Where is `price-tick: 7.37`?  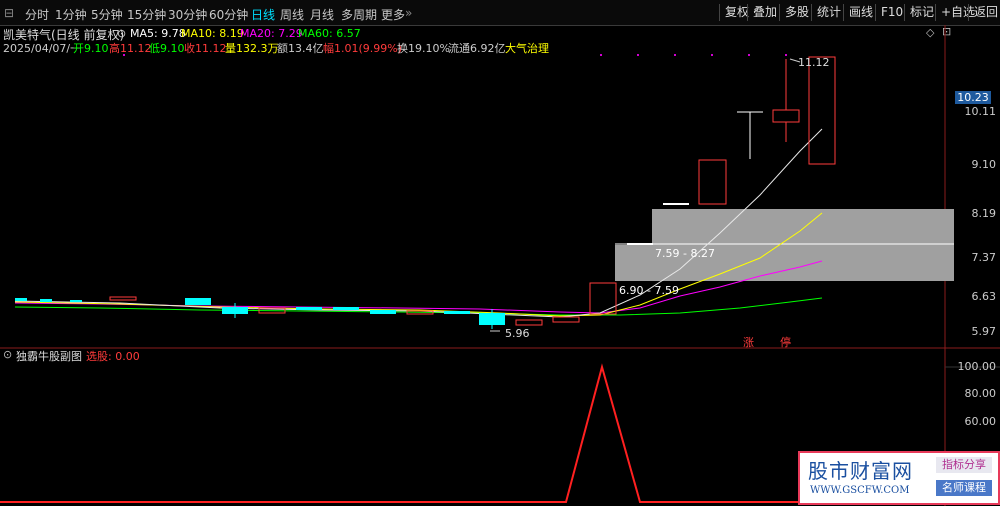
price-tick: 7.37 is located at coordinates (984, 257).